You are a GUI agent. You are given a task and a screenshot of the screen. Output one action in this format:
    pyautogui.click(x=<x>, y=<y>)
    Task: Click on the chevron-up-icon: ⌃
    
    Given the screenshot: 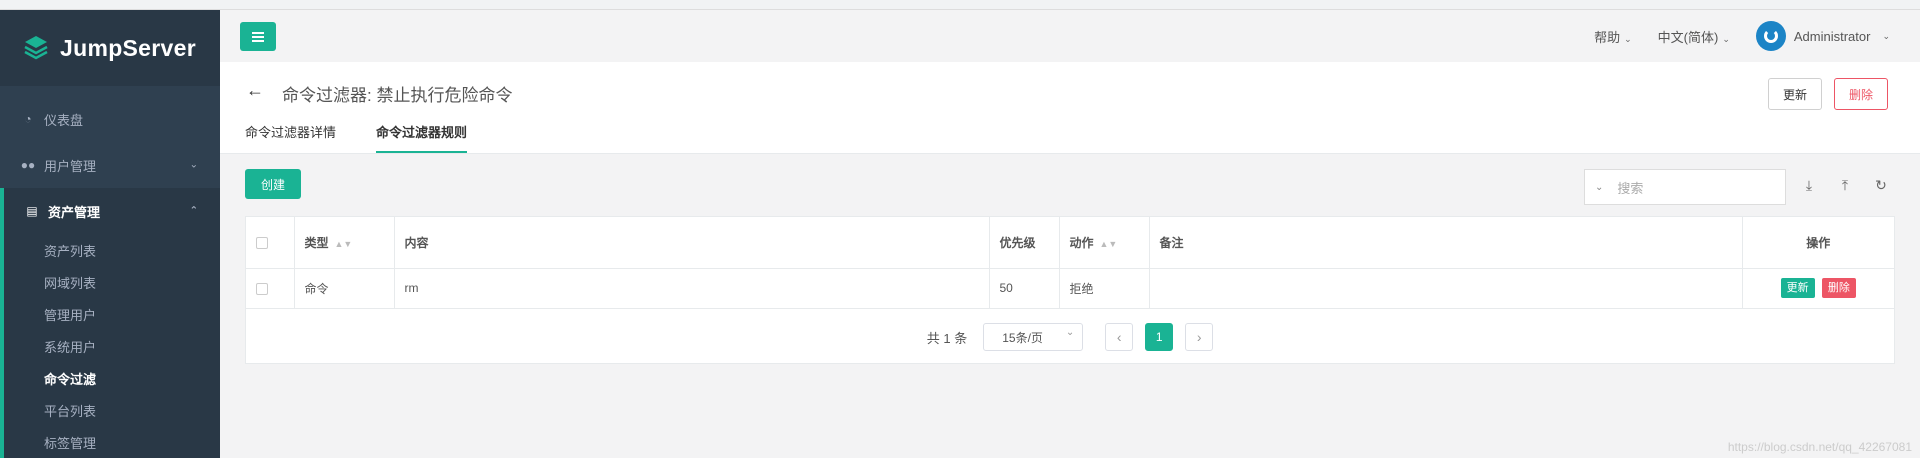 What is the action you would take?
    pyautogui.click(x=193, y=211)
    